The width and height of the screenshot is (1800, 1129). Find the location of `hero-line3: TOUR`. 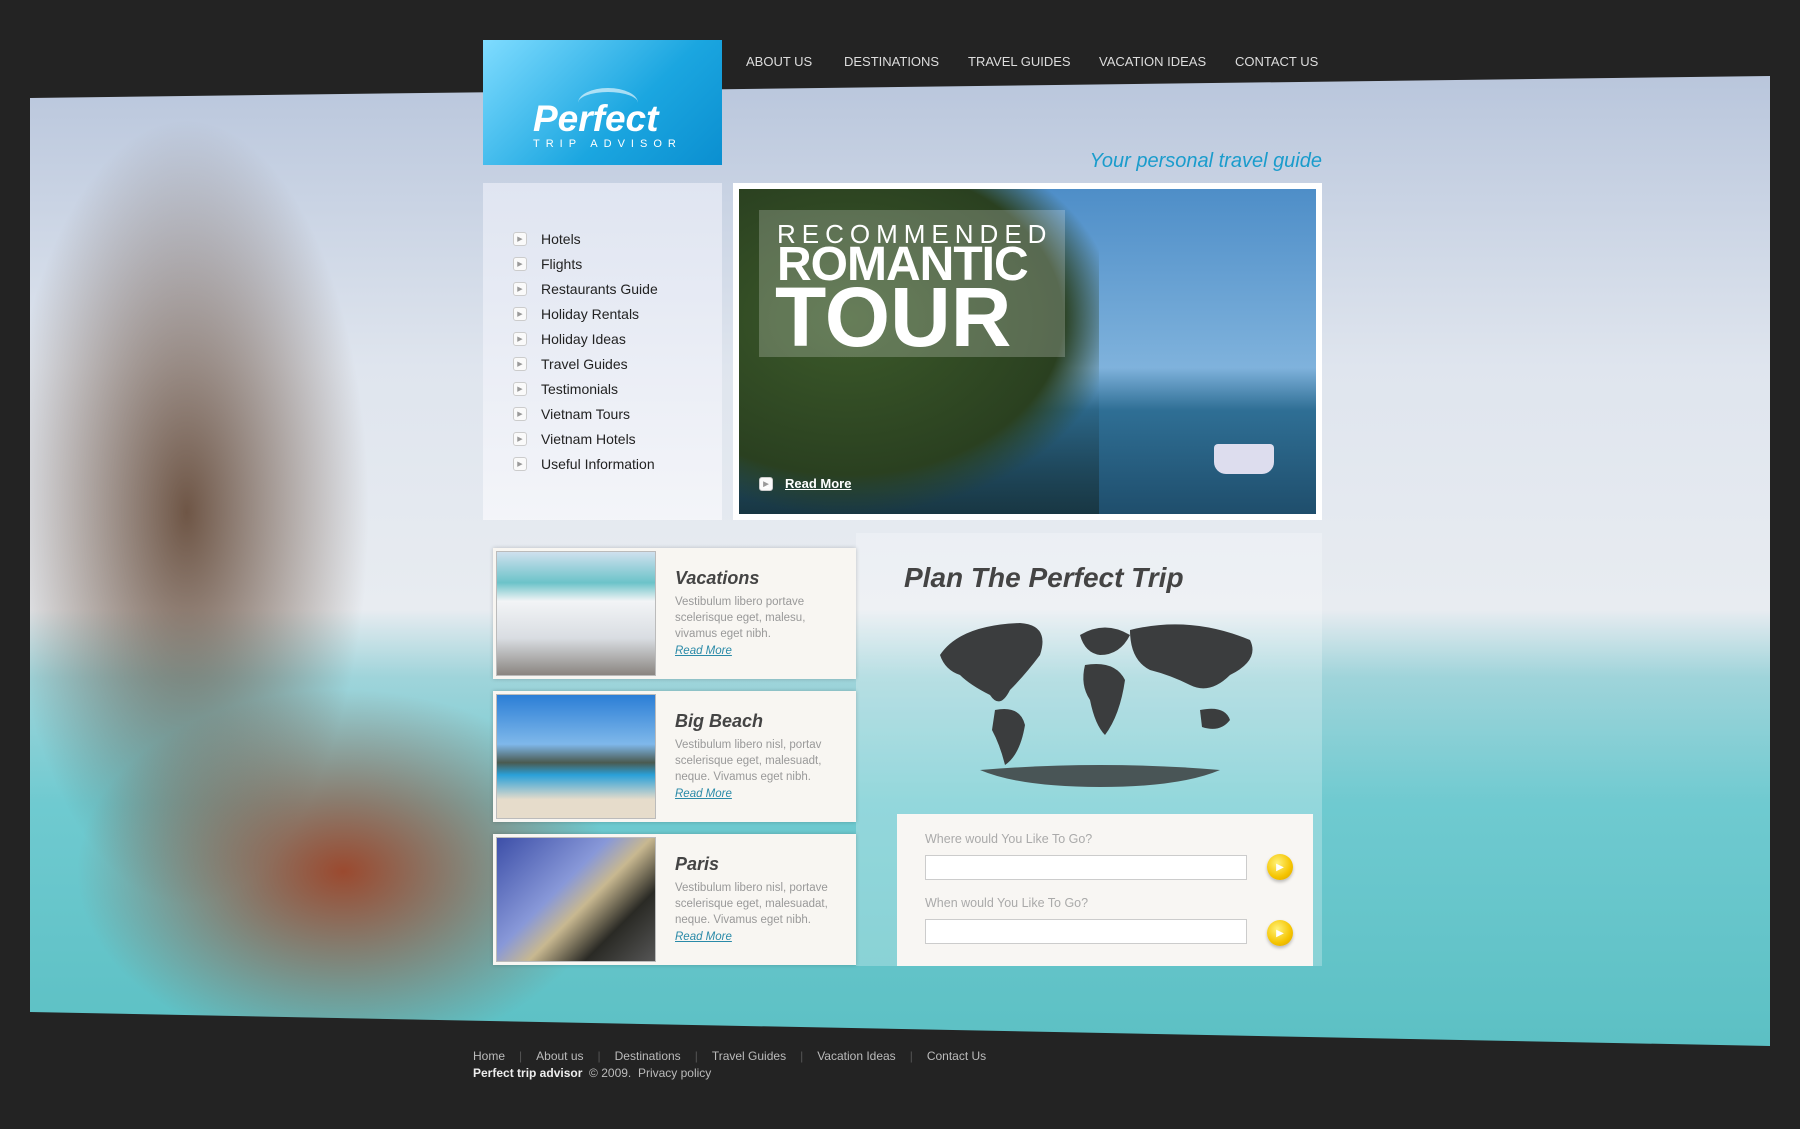

hero-line3: TOUR is located at coordinates (893, 317).